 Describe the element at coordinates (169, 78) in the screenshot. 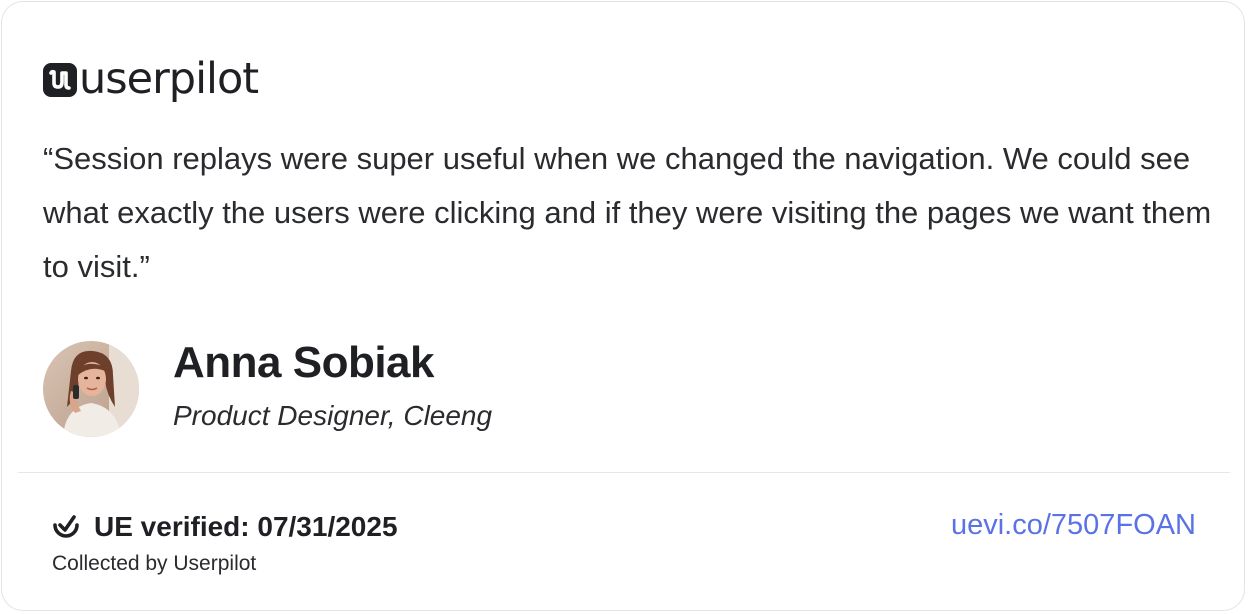

I see `brand-wordmark: userpilot` at that location.